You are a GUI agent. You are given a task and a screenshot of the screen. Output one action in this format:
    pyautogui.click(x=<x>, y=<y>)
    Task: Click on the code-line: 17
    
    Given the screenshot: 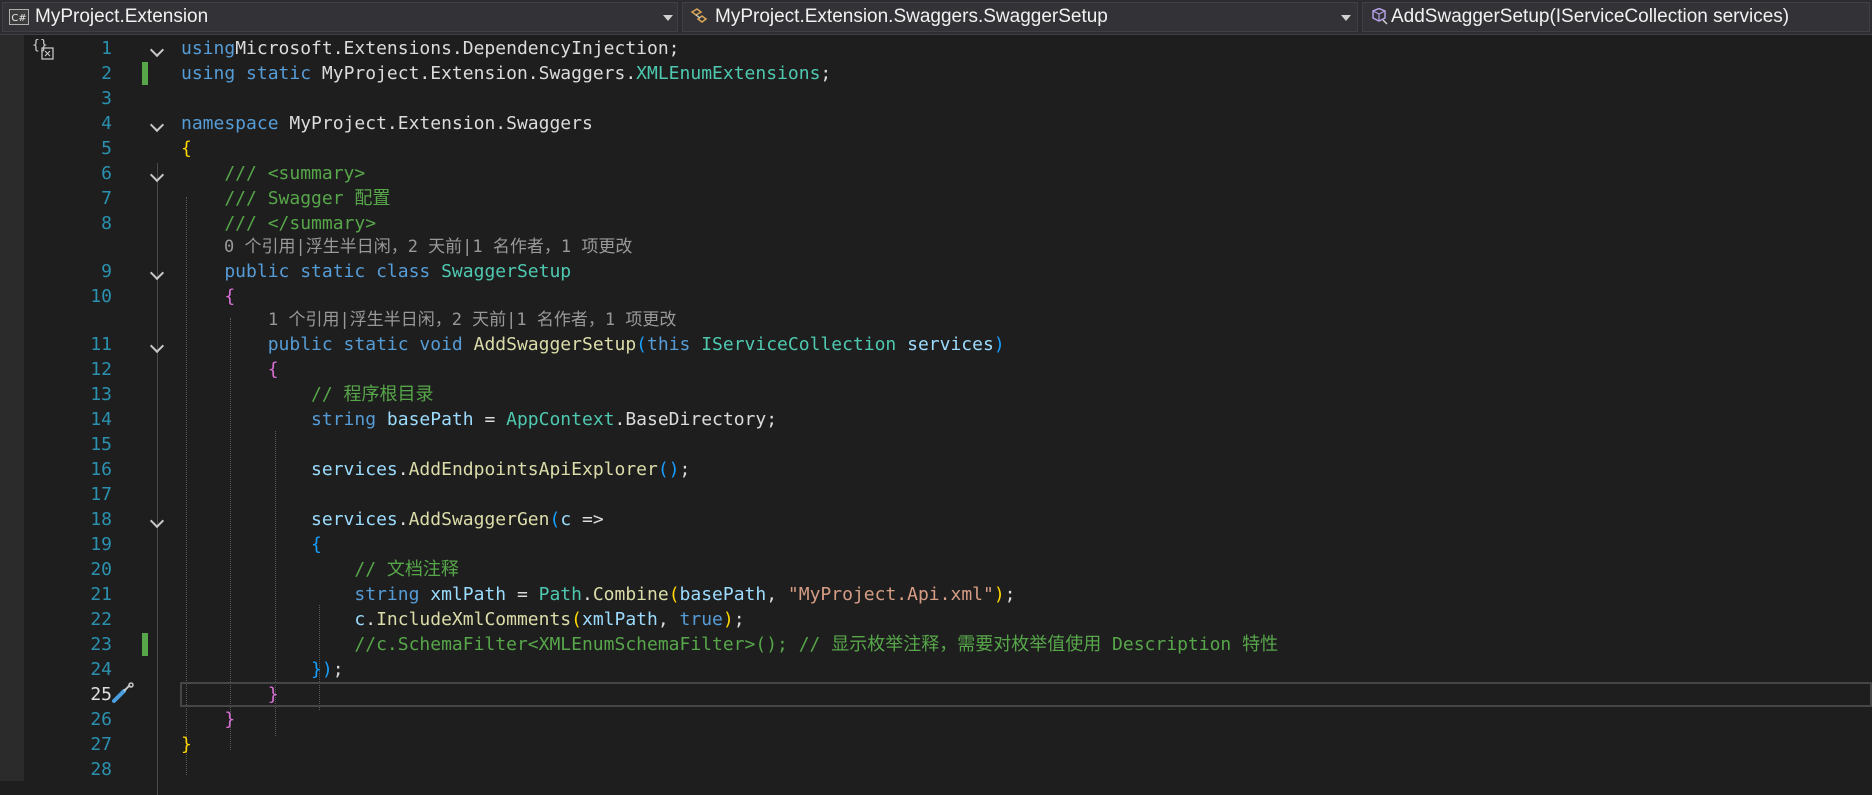 What is the action you would take?
    pyautogui.click(x=936, y=494)
    